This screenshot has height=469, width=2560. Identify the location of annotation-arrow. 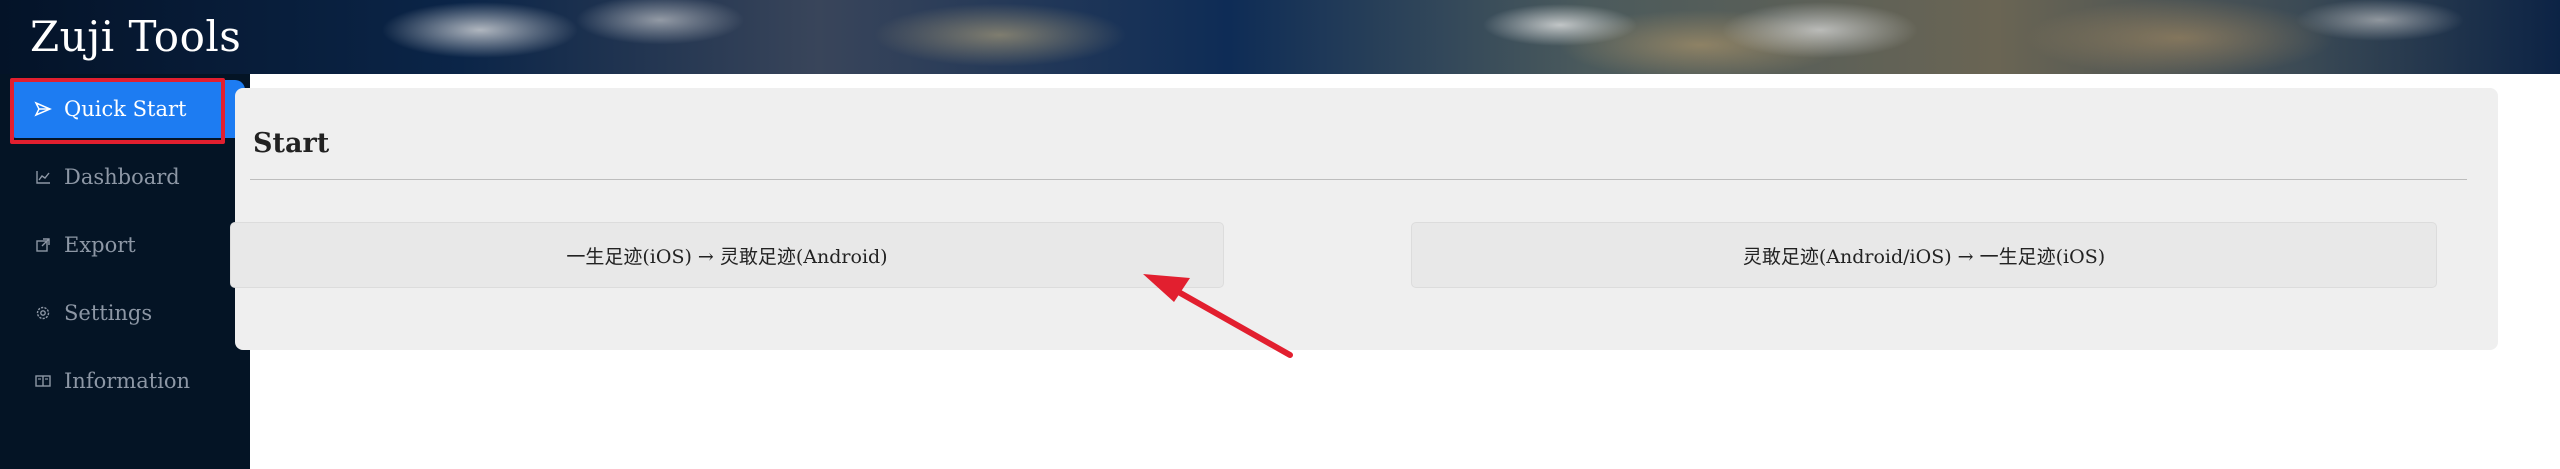
(1218, 316).